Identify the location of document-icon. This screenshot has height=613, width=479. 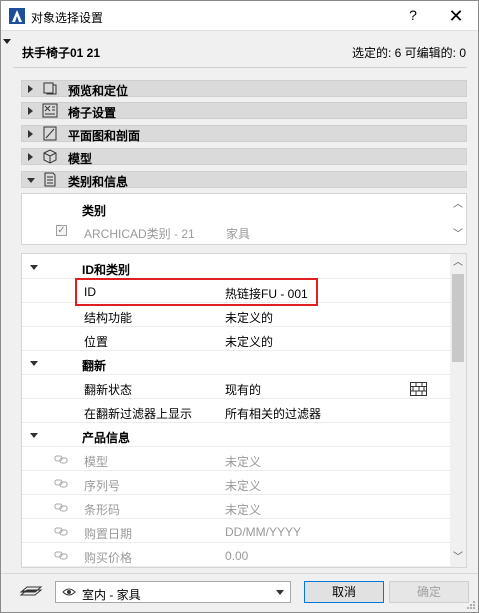
(50, 179).